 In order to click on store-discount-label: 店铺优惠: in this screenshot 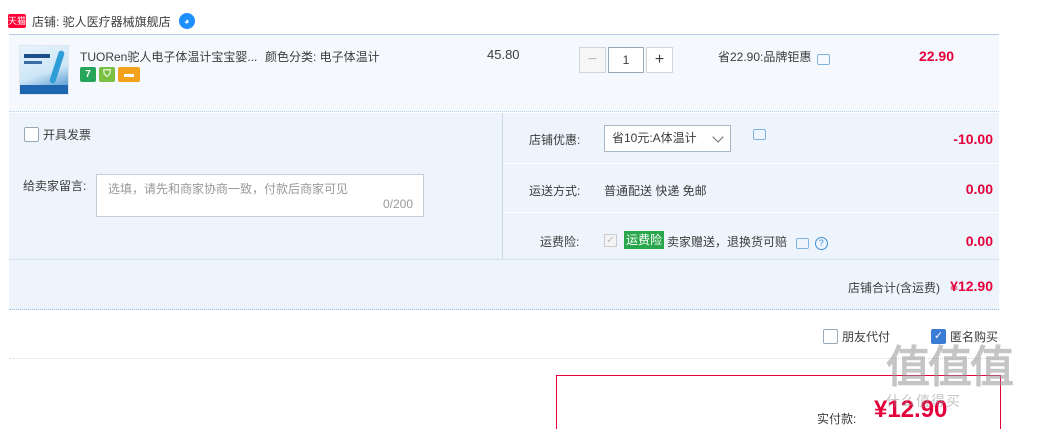, I will do `click(555, 140)`.